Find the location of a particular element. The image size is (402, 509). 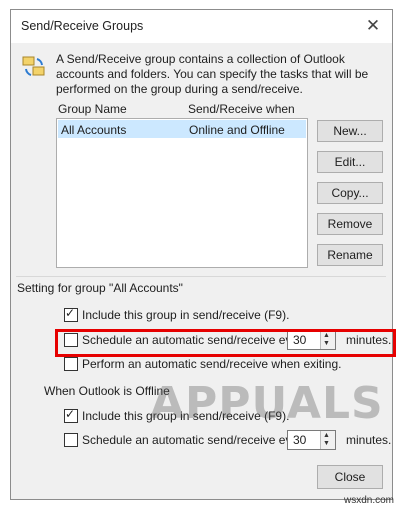

offline-minutes-value: 30 is located at coordinates (300, 440).